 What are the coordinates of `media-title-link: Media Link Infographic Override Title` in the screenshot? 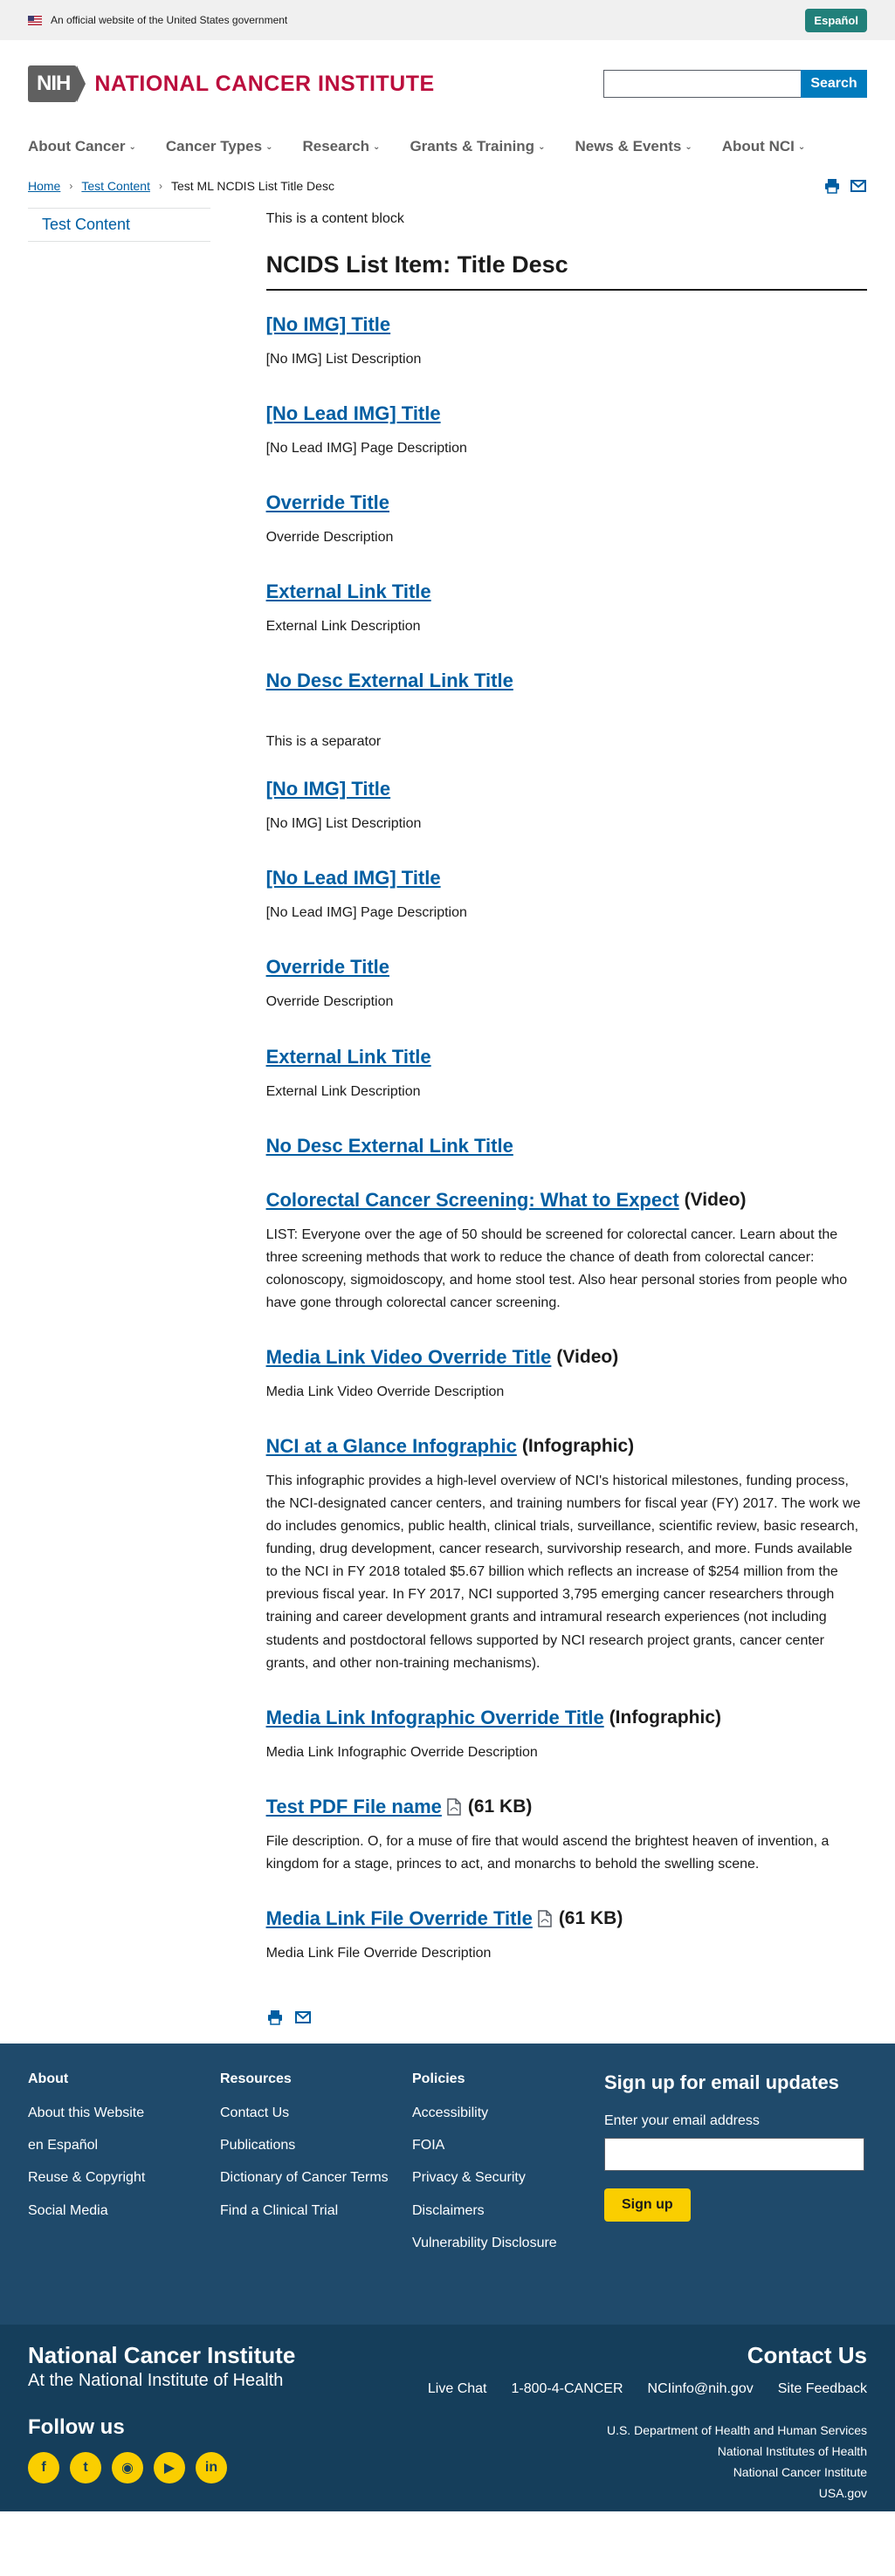 It's located at (435, 1718).